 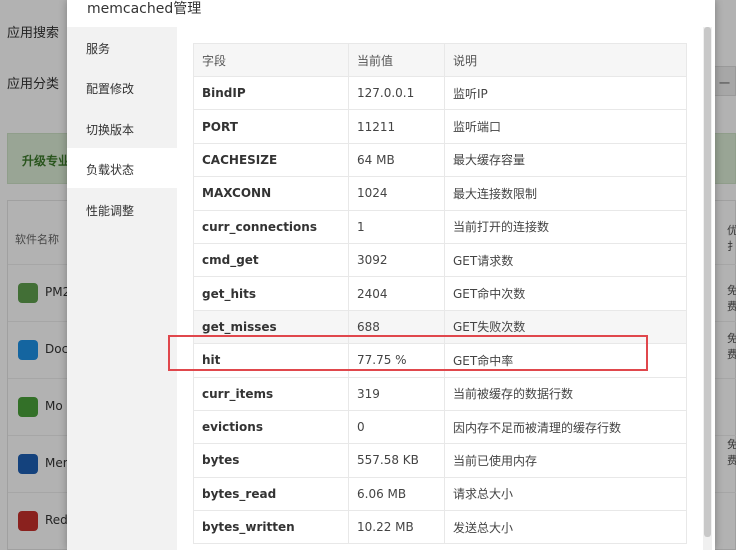 What do you see at coordinates (565, 260) in the screenshot?
I see `desc-cell: GET请求数` at bounding box center [565, 260].